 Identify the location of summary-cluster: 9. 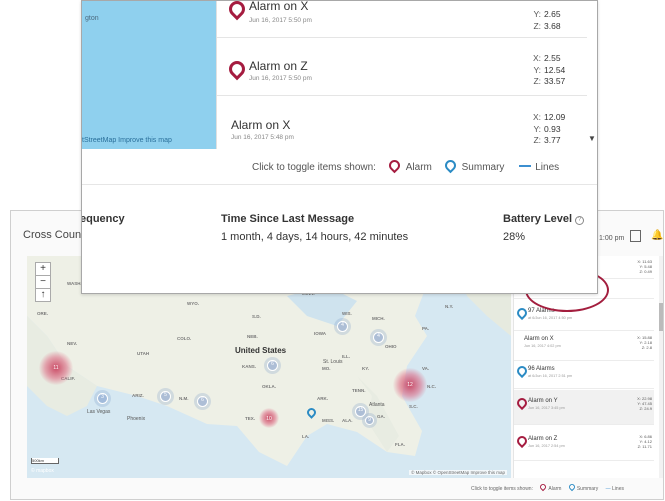
(369, 420).